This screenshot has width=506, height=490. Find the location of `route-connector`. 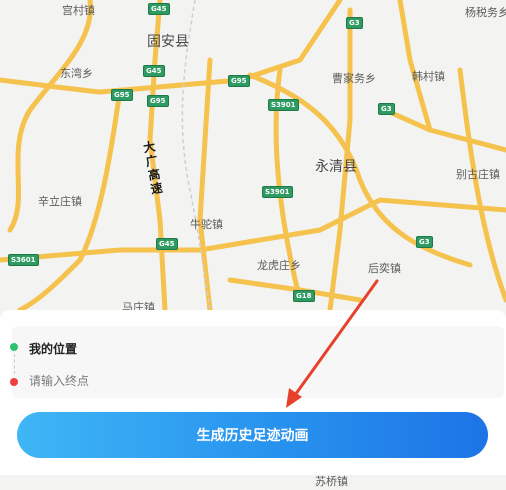

route-connector is located at coordinates (14, 364).